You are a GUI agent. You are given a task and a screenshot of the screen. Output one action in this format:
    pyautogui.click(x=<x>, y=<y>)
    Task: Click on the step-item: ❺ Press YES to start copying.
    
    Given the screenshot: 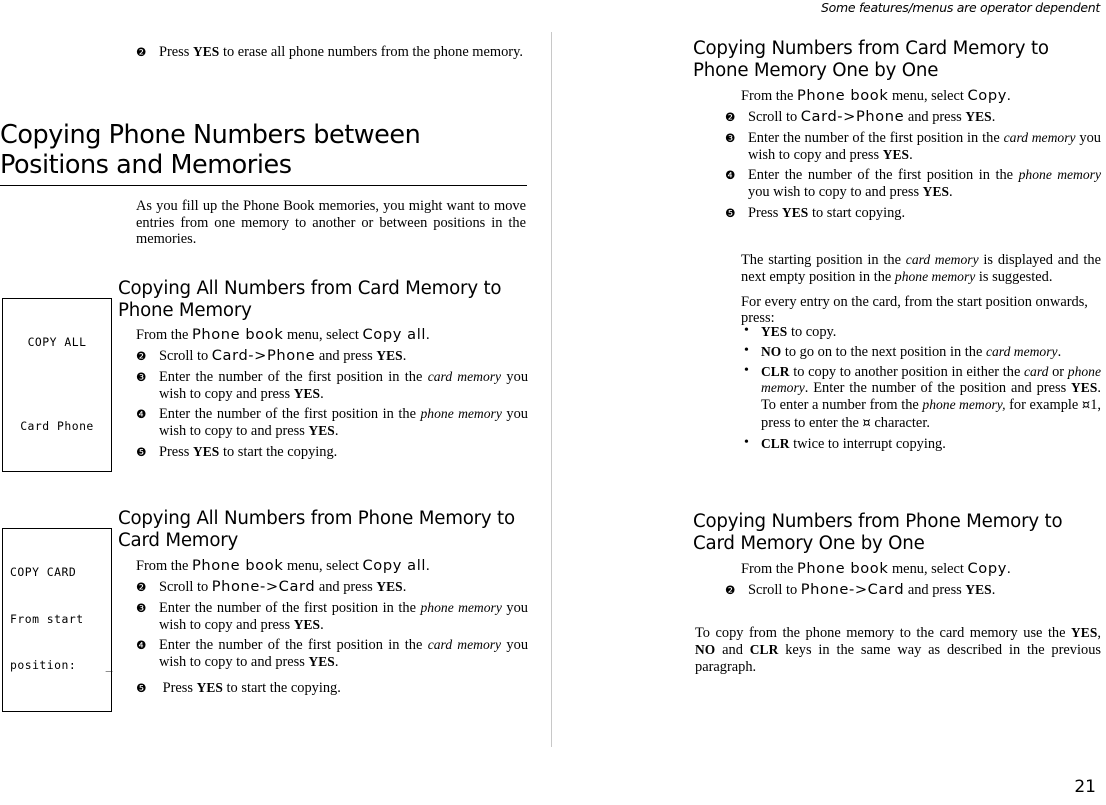 What is the action you would take?
    pyautogui.click(x=913, y=213)
    